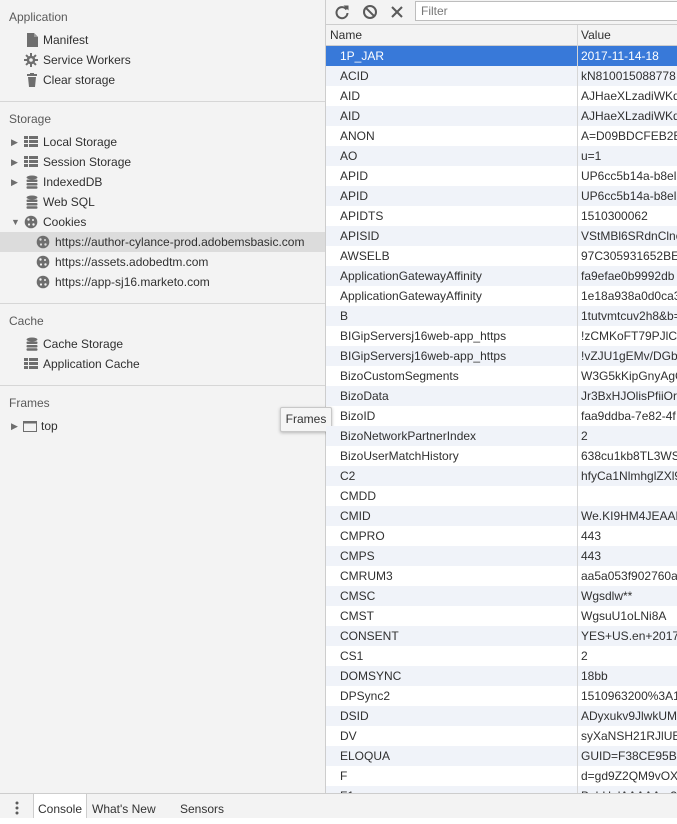  I want to click on clear-all-icon, so click(370, 12).